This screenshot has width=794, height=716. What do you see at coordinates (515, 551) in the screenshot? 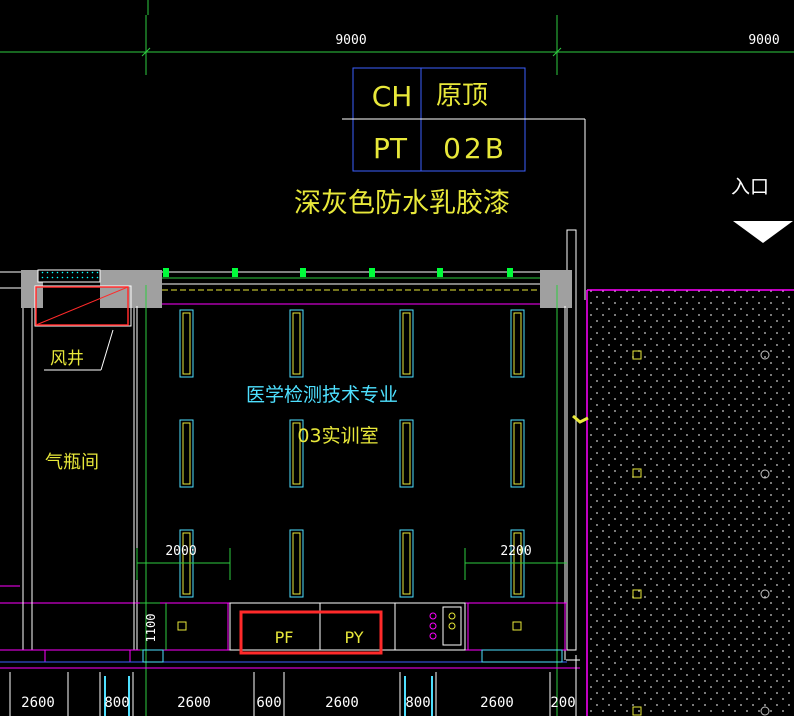
I see `dimension-right-clearance: 2200` at bounding box center [515, 551].